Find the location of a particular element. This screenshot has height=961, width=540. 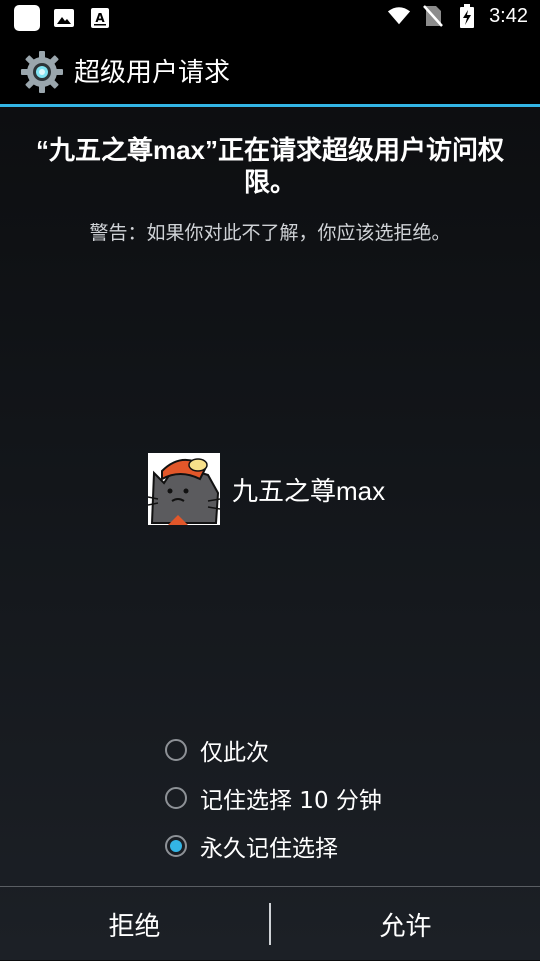

app-square-icon is located at coordinates (27, 18).